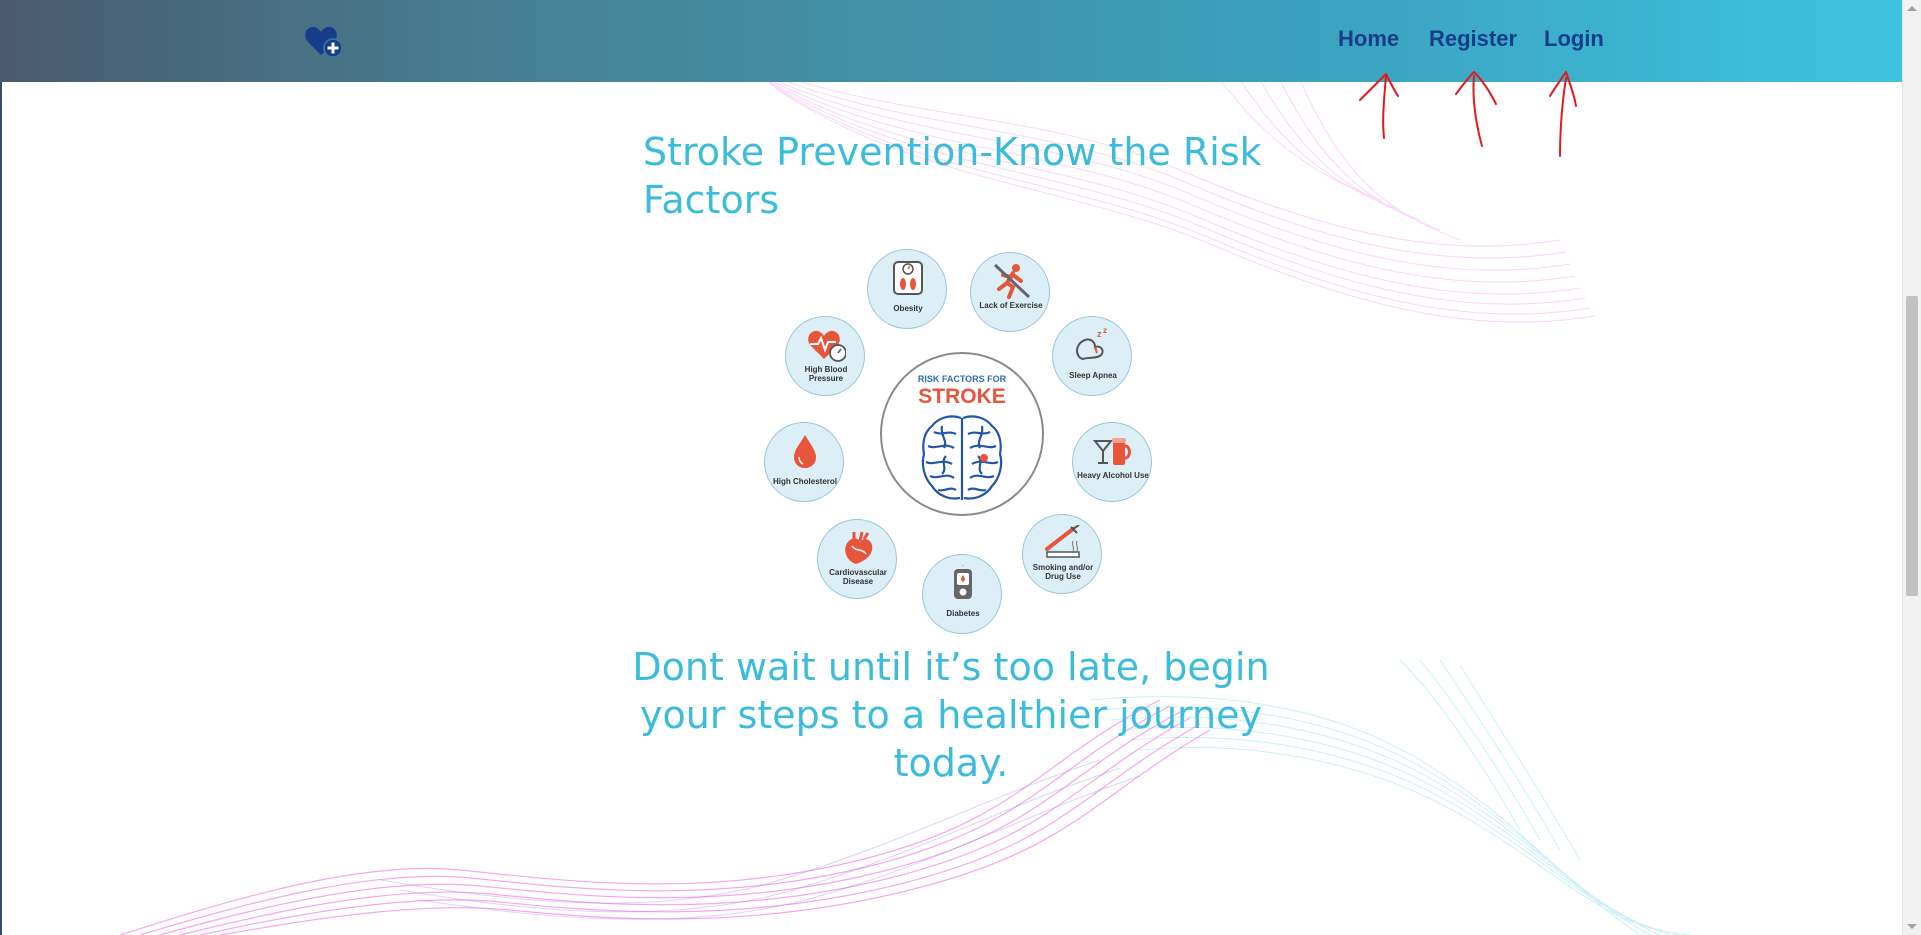 This screenshot has width=1921, height=935. I want to click on syringe-cigarette-icon, so click(1062, 541).